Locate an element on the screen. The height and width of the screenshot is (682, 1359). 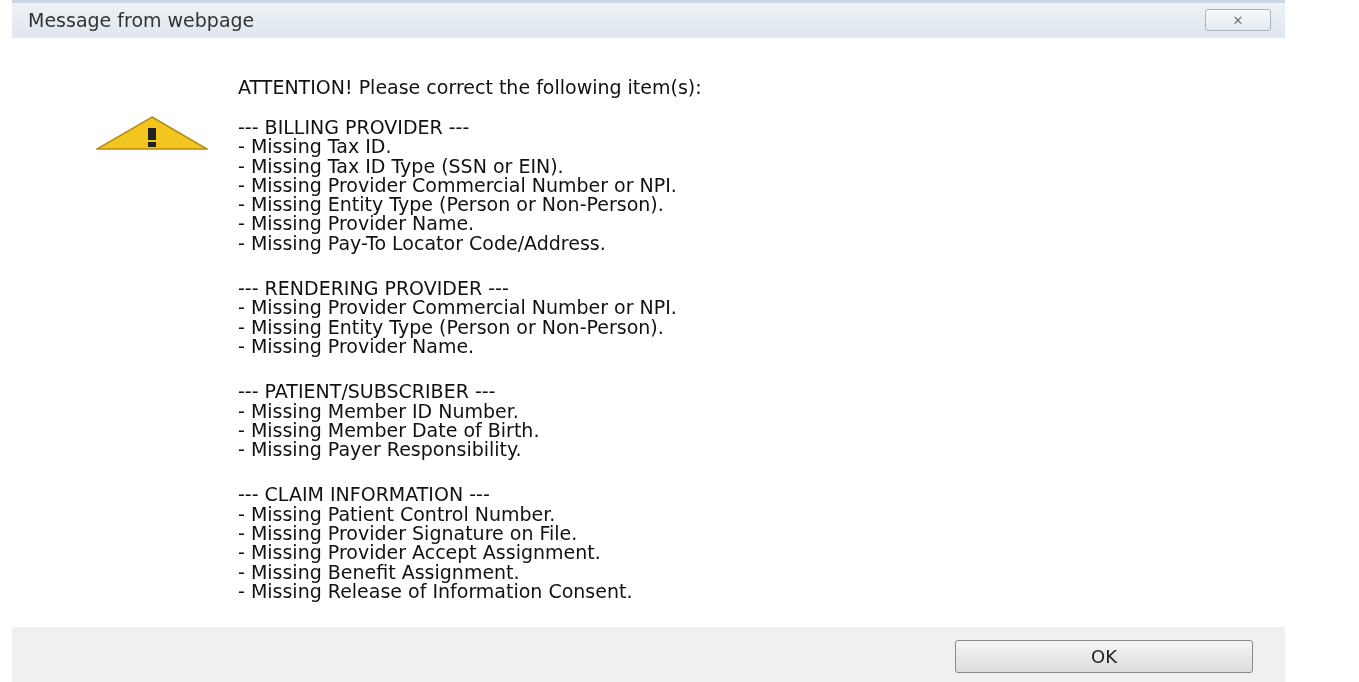
section-header: --- CLAIM INFORMATION --- is located at coordinates (364, 495).